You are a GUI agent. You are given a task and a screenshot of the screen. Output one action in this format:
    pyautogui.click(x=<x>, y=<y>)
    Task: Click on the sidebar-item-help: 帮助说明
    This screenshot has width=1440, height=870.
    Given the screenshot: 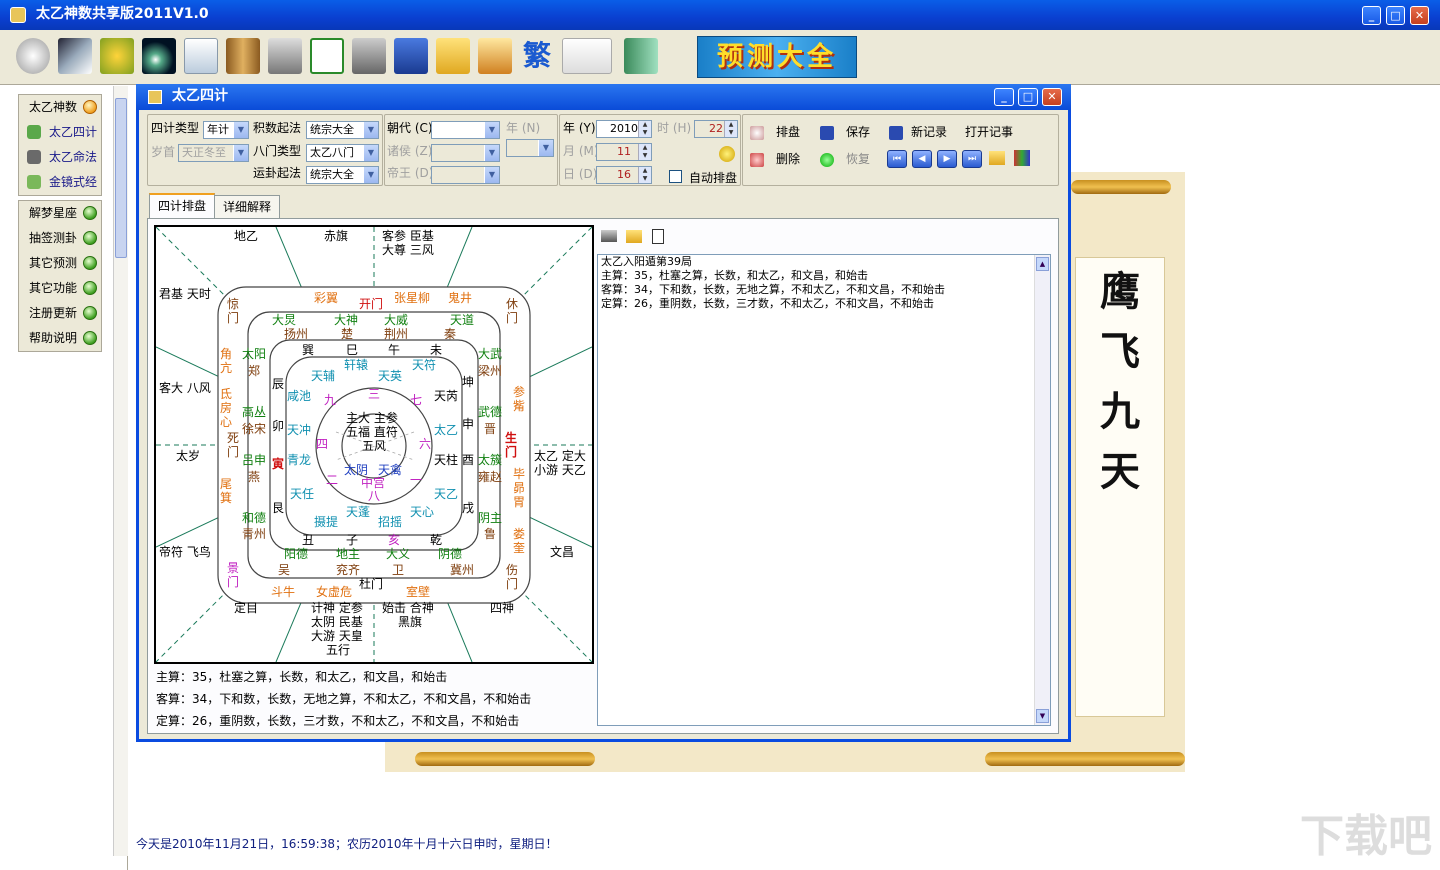 What is the action you would take?
    pyautogui.click(x=60, y=338)
    